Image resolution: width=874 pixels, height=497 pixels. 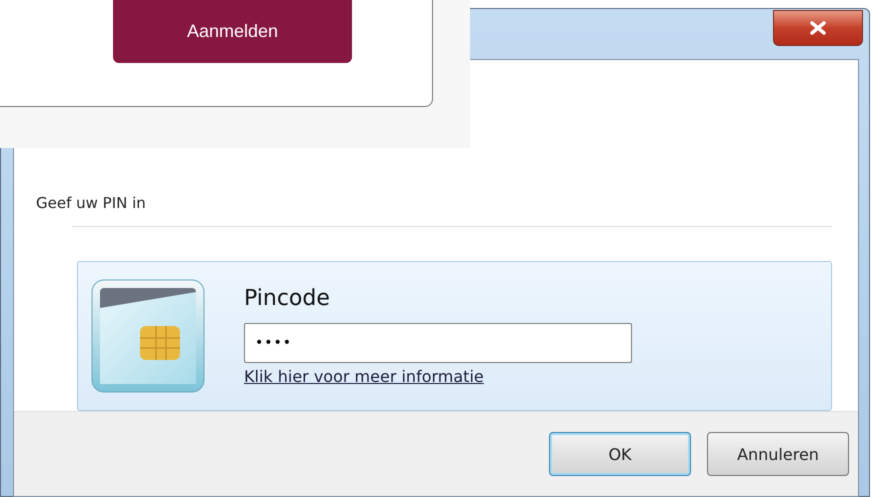 I want to click on login-button: Aanmelden, so click(x=232, y=31).